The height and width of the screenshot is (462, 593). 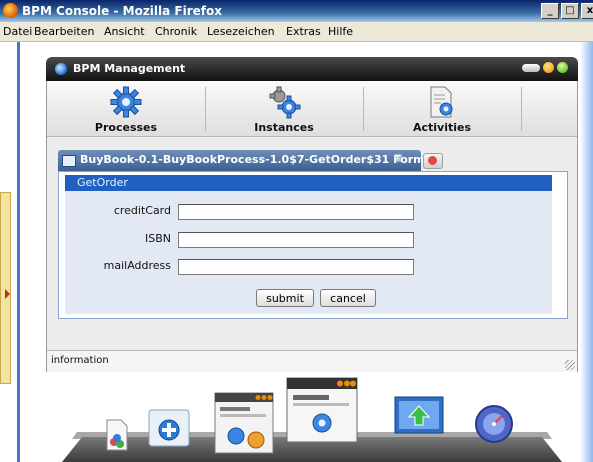 What do you see at coordinates (296, 11) in the screenshot?
I see `browser-titlebar: BPM Console - Mozilla Firefox _ □ x` at bounding box center [296, 11].